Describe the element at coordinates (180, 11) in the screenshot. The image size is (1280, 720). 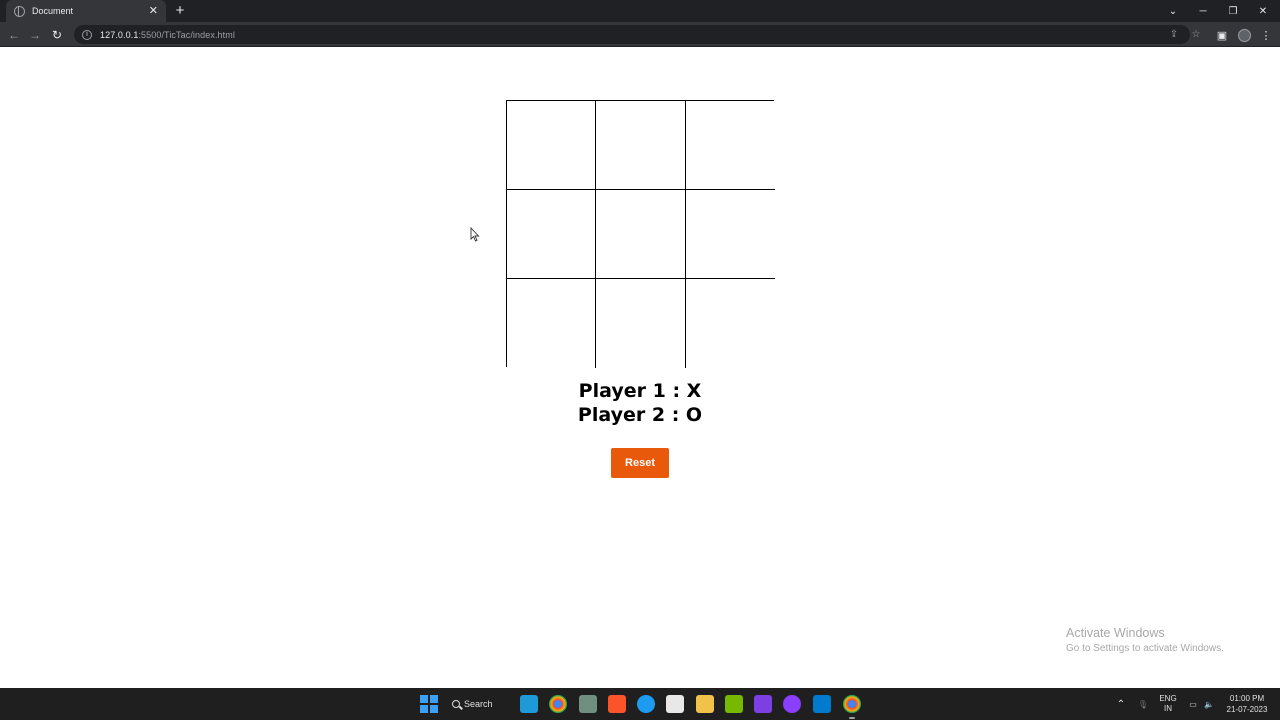
I see `new-tab-button: +` at that location.